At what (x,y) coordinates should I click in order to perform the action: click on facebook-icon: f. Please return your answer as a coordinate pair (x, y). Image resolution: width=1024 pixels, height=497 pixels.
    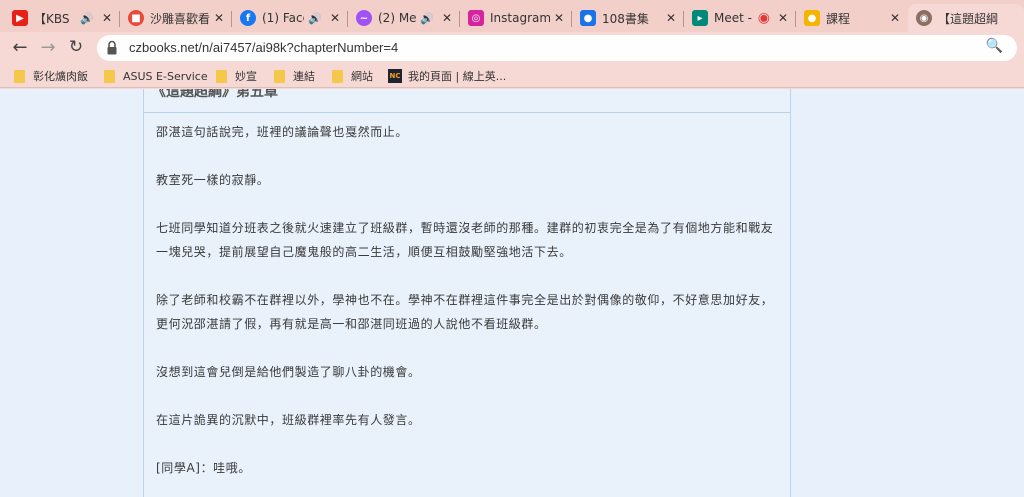
    Looking at the image, I should click on (248, 18).